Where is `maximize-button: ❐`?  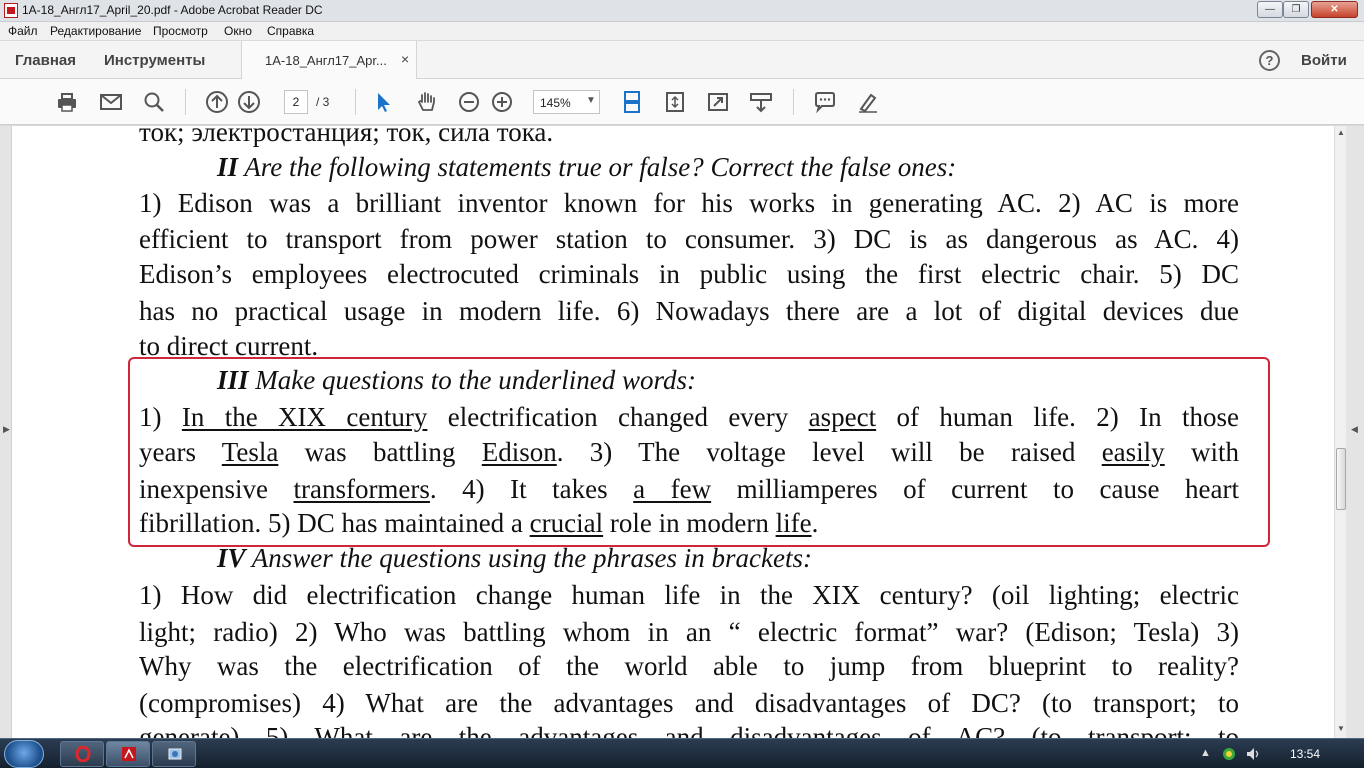
maximize-button: ❐ is located at coordinates (1296, 9).